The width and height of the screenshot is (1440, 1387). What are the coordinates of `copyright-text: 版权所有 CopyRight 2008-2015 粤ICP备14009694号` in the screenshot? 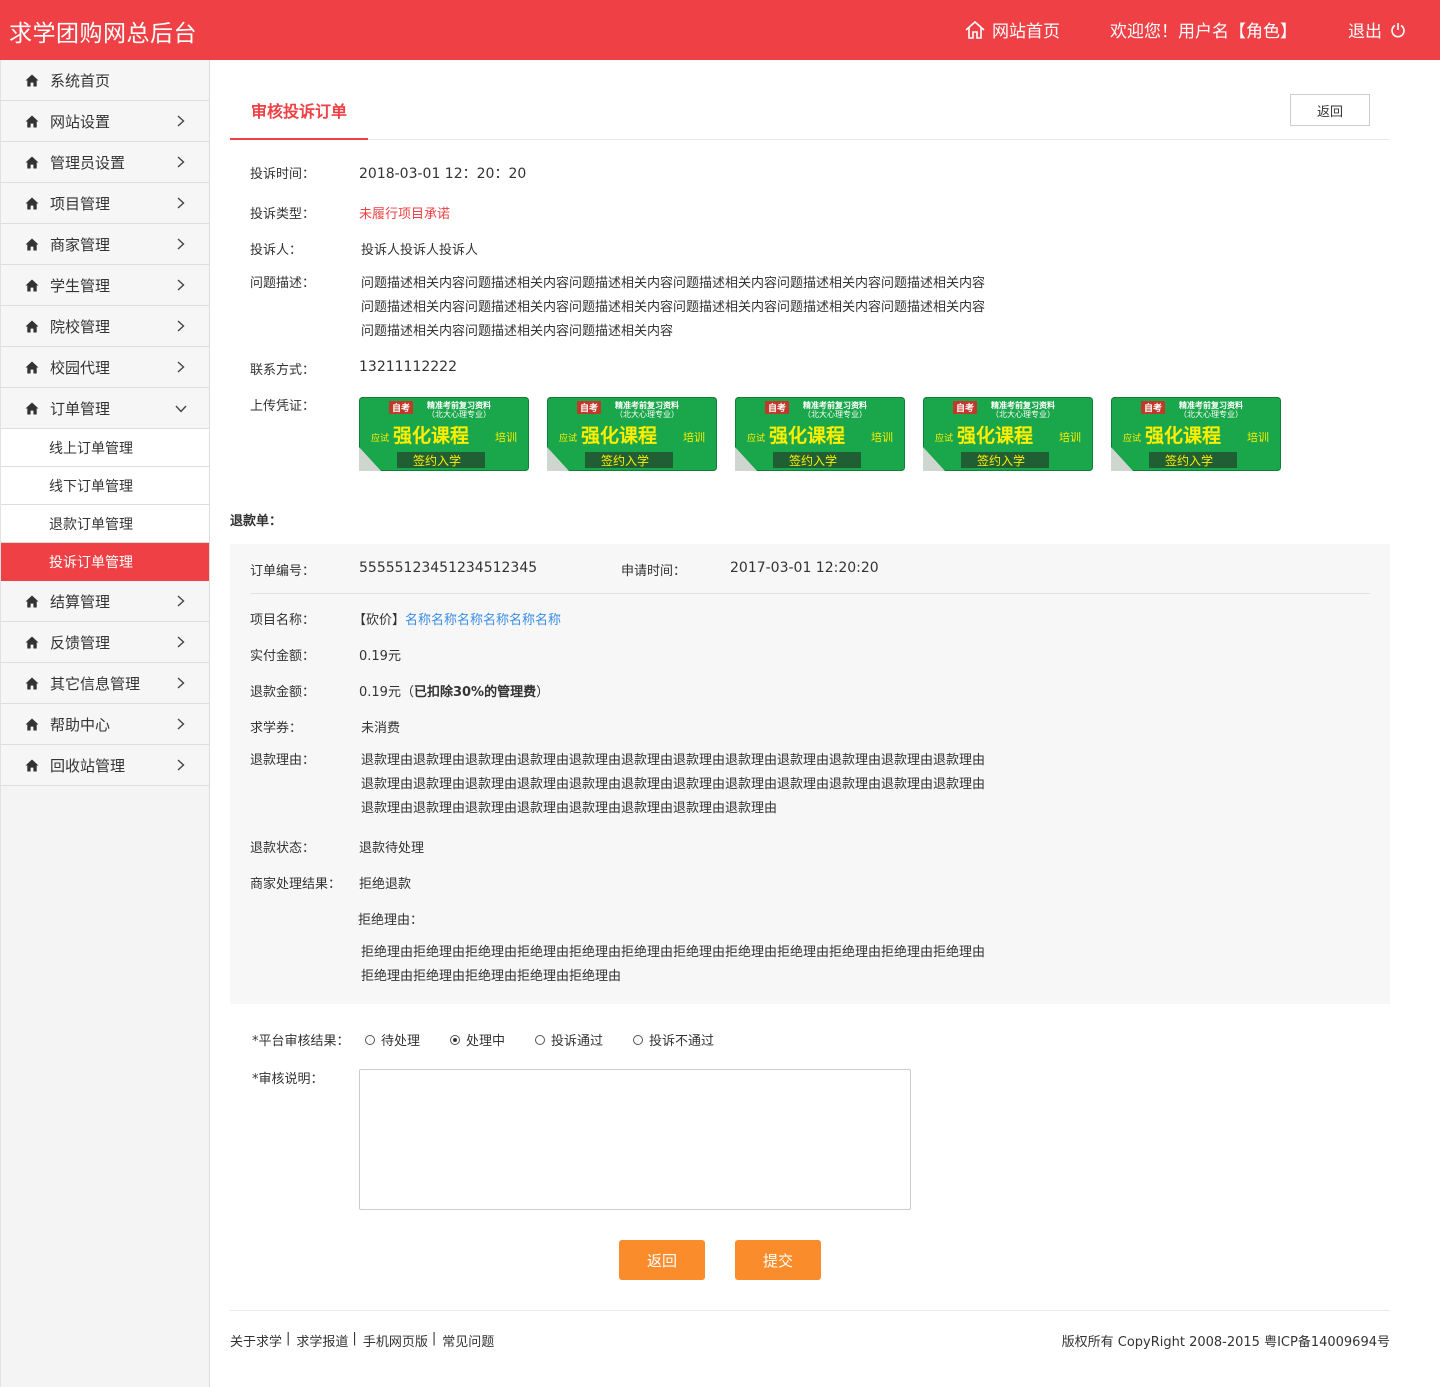 It's located at (1225, 1342).